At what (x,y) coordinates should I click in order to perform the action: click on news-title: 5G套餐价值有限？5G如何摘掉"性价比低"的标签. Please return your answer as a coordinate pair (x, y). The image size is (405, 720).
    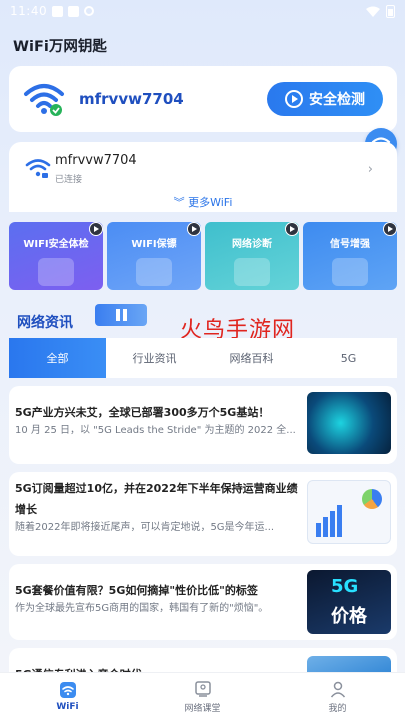
    Looking at the image, I should click on (136, 590).